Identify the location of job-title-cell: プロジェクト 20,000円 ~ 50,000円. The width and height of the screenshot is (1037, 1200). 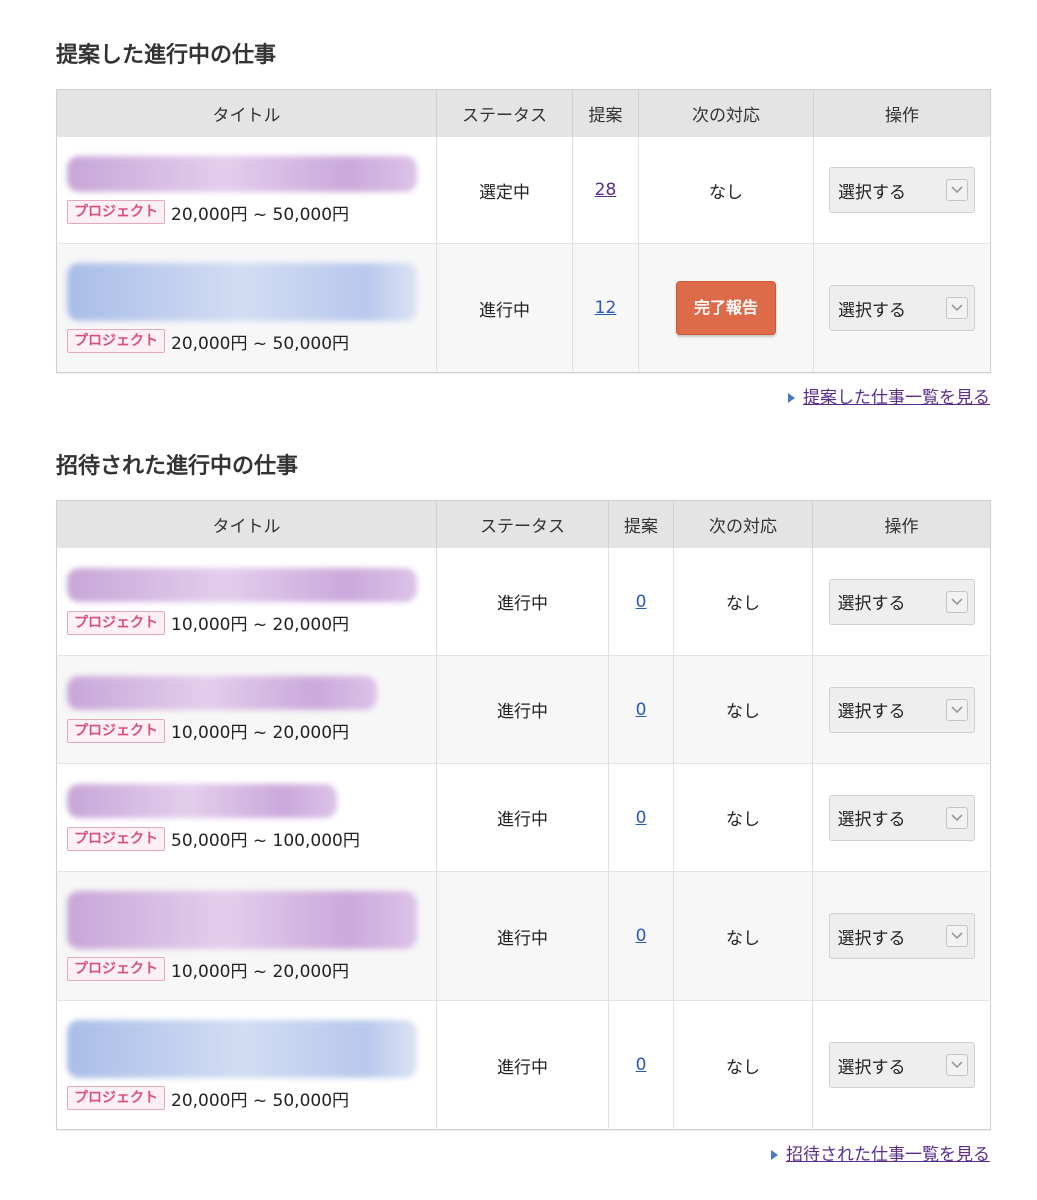
(246, 190).